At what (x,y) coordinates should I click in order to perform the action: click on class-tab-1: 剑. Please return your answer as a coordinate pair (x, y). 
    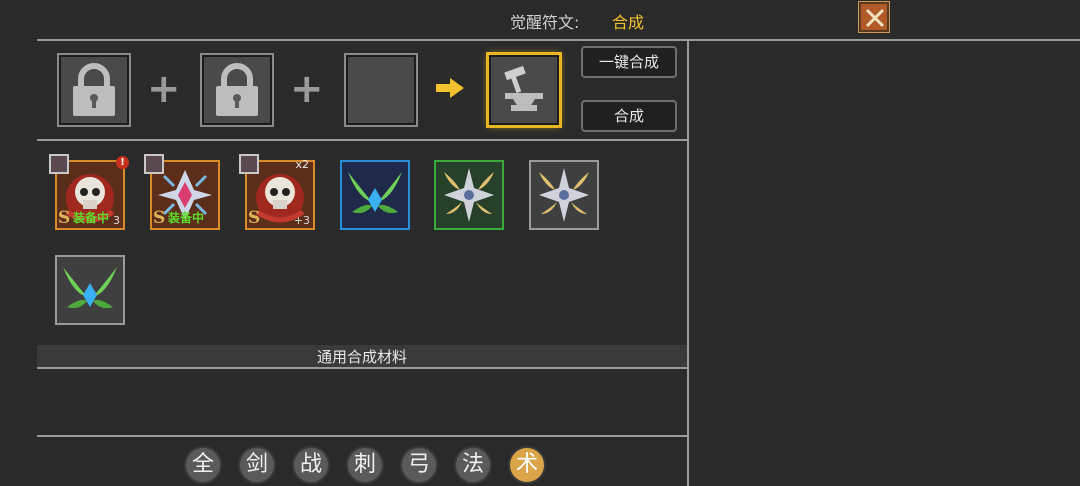
    Looking at the image, I should click on (257, 465).